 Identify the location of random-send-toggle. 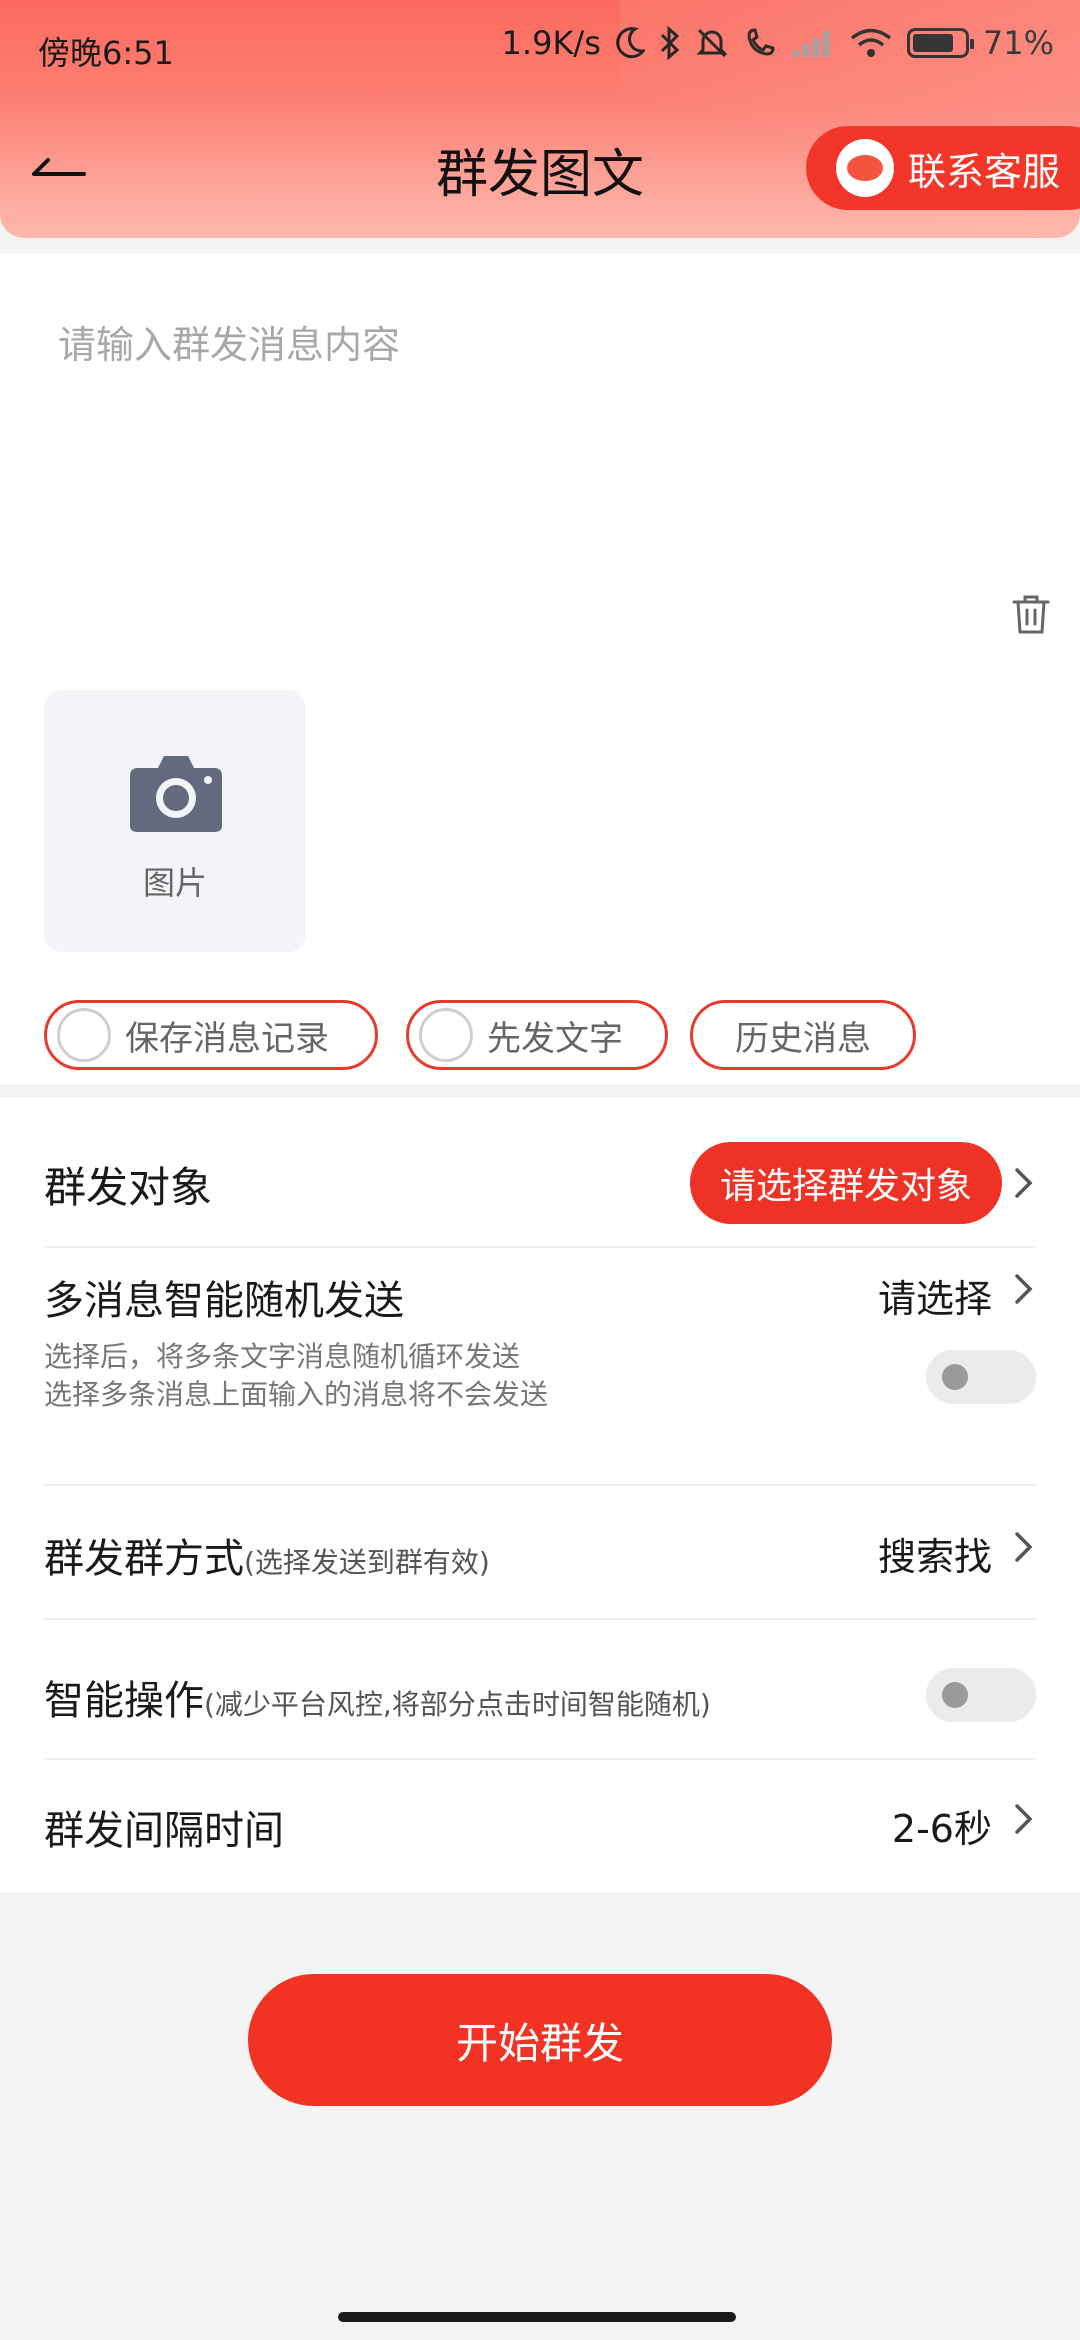
(981, 1377).